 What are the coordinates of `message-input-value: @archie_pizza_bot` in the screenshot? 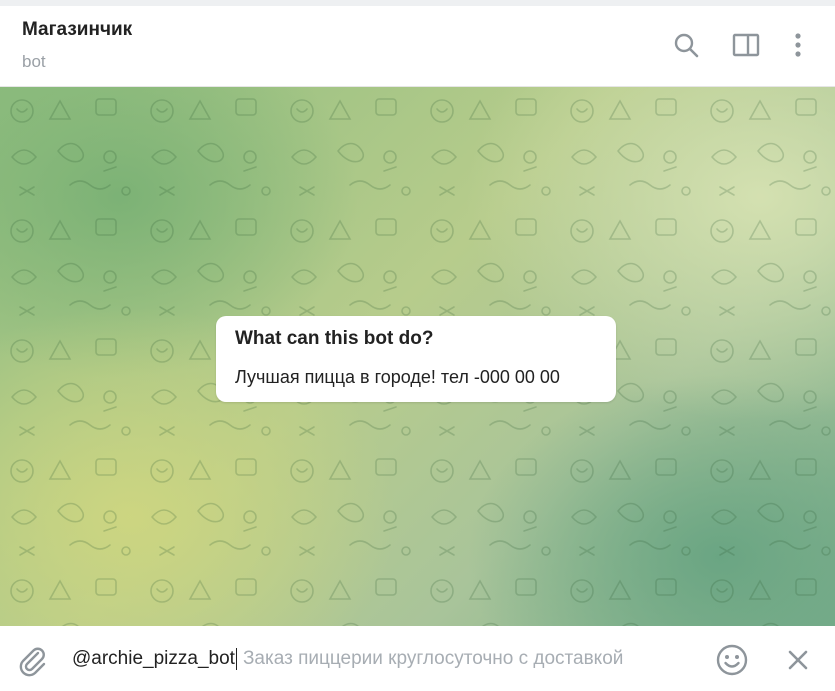 It's located at (153, 659).